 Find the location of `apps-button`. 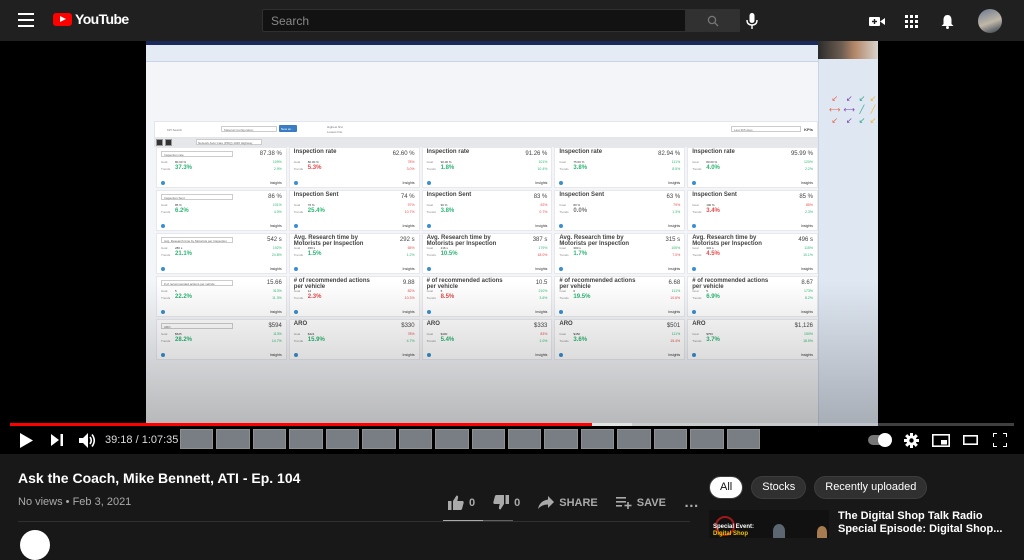

apps-button is located at coordinates (911, 21).